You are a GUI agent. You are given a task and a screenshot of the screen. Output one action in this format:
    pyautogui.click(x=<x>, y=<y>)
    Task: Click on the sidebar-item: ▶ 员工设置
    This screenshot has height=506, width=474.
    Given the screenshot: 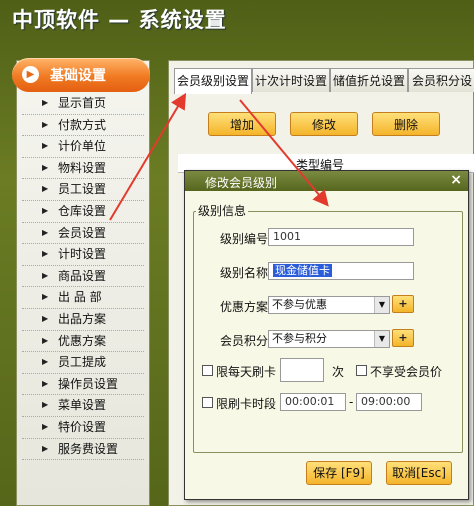 What is the action you would take?
    pyautogui.click(x=83, y=190)
    